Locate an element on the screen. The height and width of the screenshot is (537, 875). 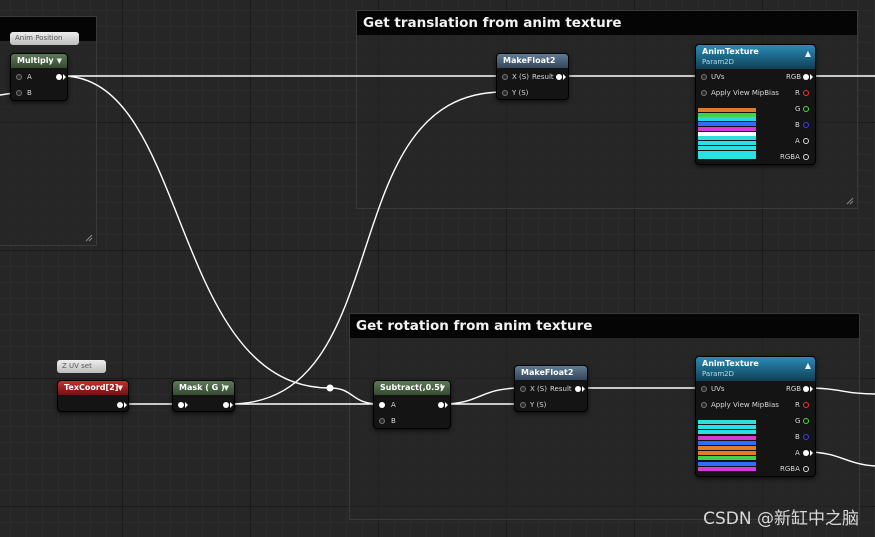
reroute-node is located at coordinates (330, 388).